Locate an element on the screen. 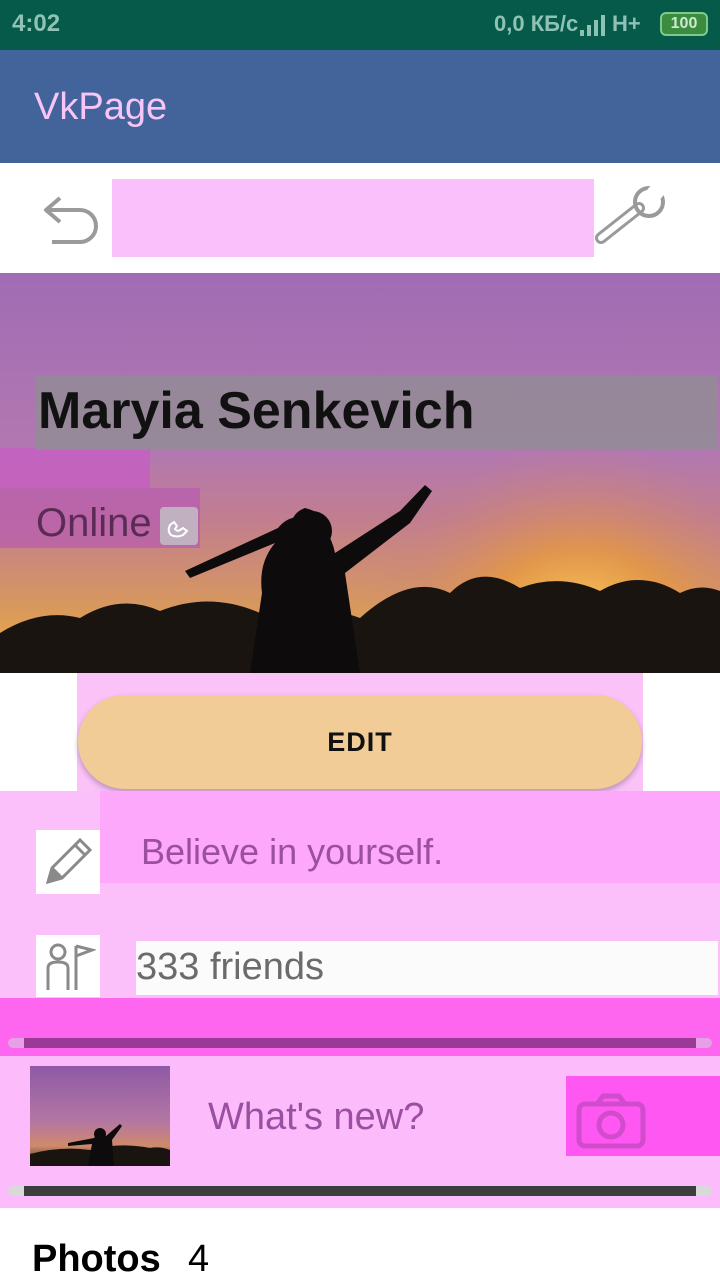 This screenshot has width=720, height=1281. app-bar: VkPage is located at coordinates (360, 106).